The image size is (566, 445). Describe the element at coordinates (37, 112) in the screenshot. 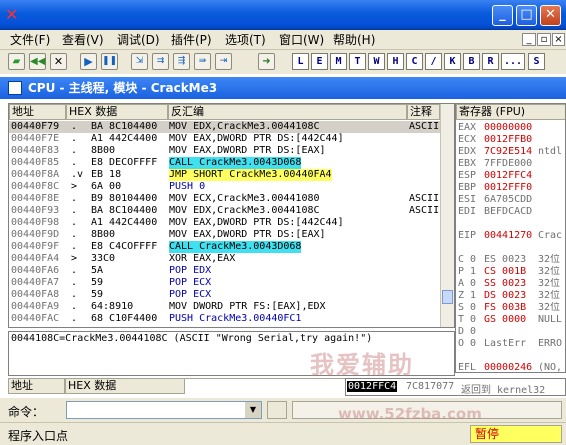

I see `column-header-address: 地址` at that location.